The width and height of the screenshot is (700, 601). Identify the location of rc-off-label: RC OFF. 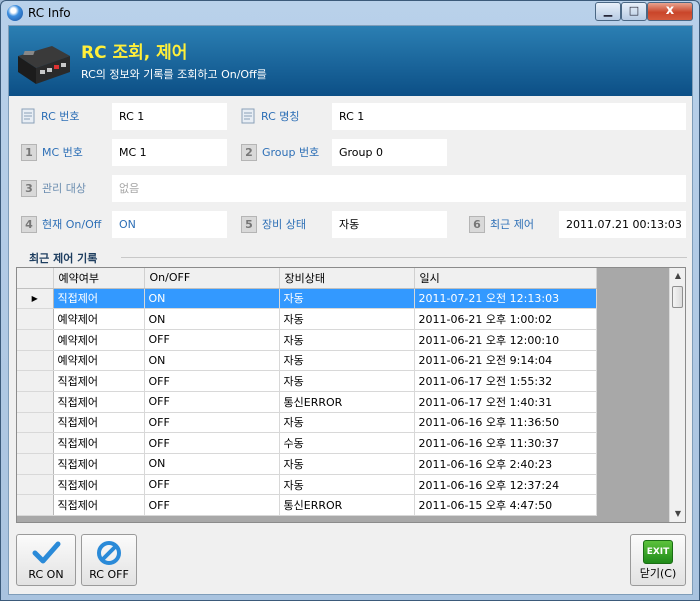
(109, 574).